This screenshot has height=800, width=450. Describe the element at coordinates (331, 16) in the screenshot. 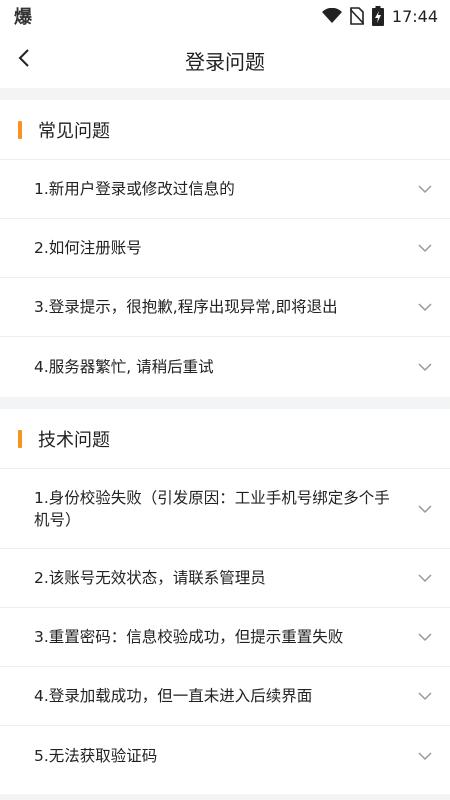

I see `wifi-icon` at that location.